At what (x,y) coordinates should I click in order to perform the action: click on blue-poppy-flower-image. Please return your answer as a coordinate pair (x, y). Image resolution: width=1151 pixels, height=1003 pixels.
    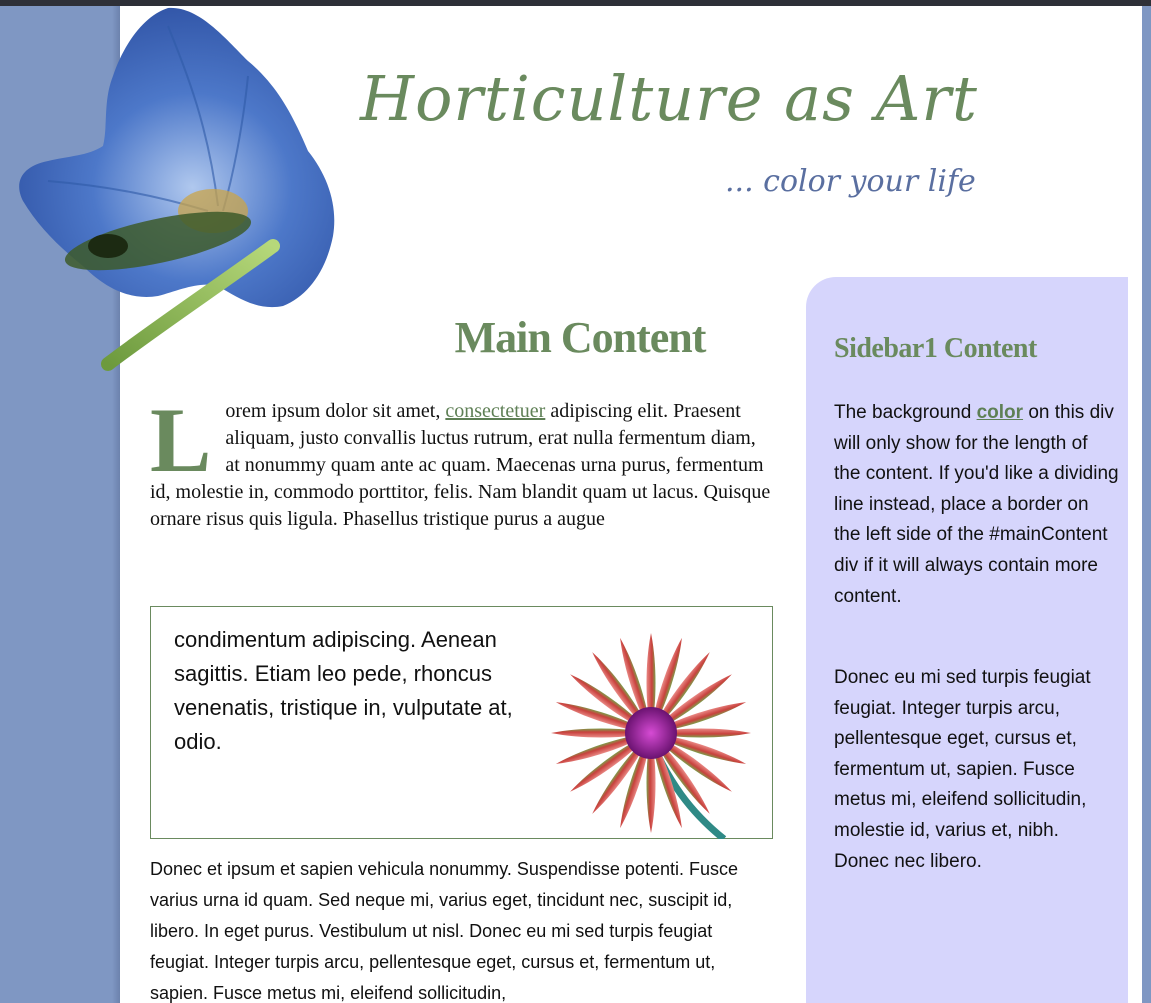
    Looking at the image, I should click on (177, 189).